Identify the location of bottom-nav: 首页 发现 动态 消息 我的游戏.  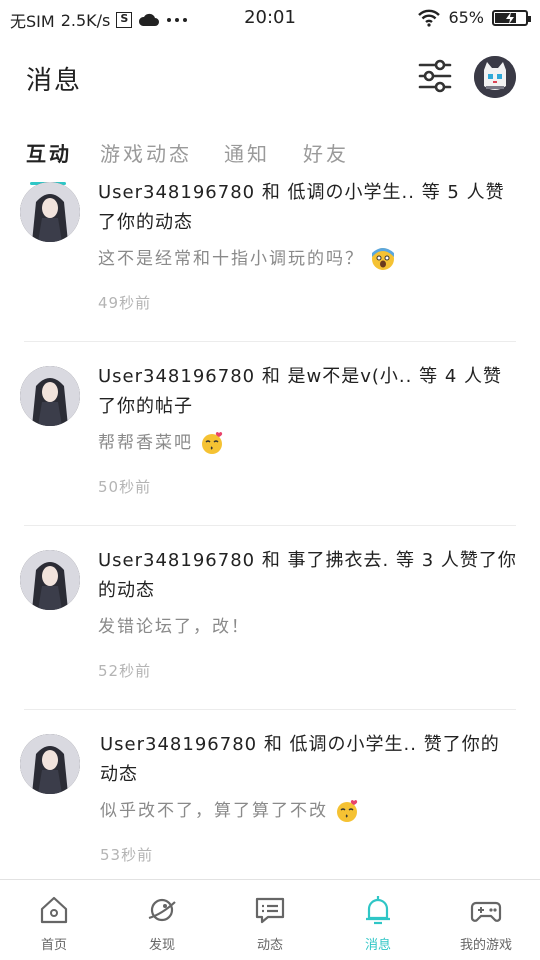
(270, 919).